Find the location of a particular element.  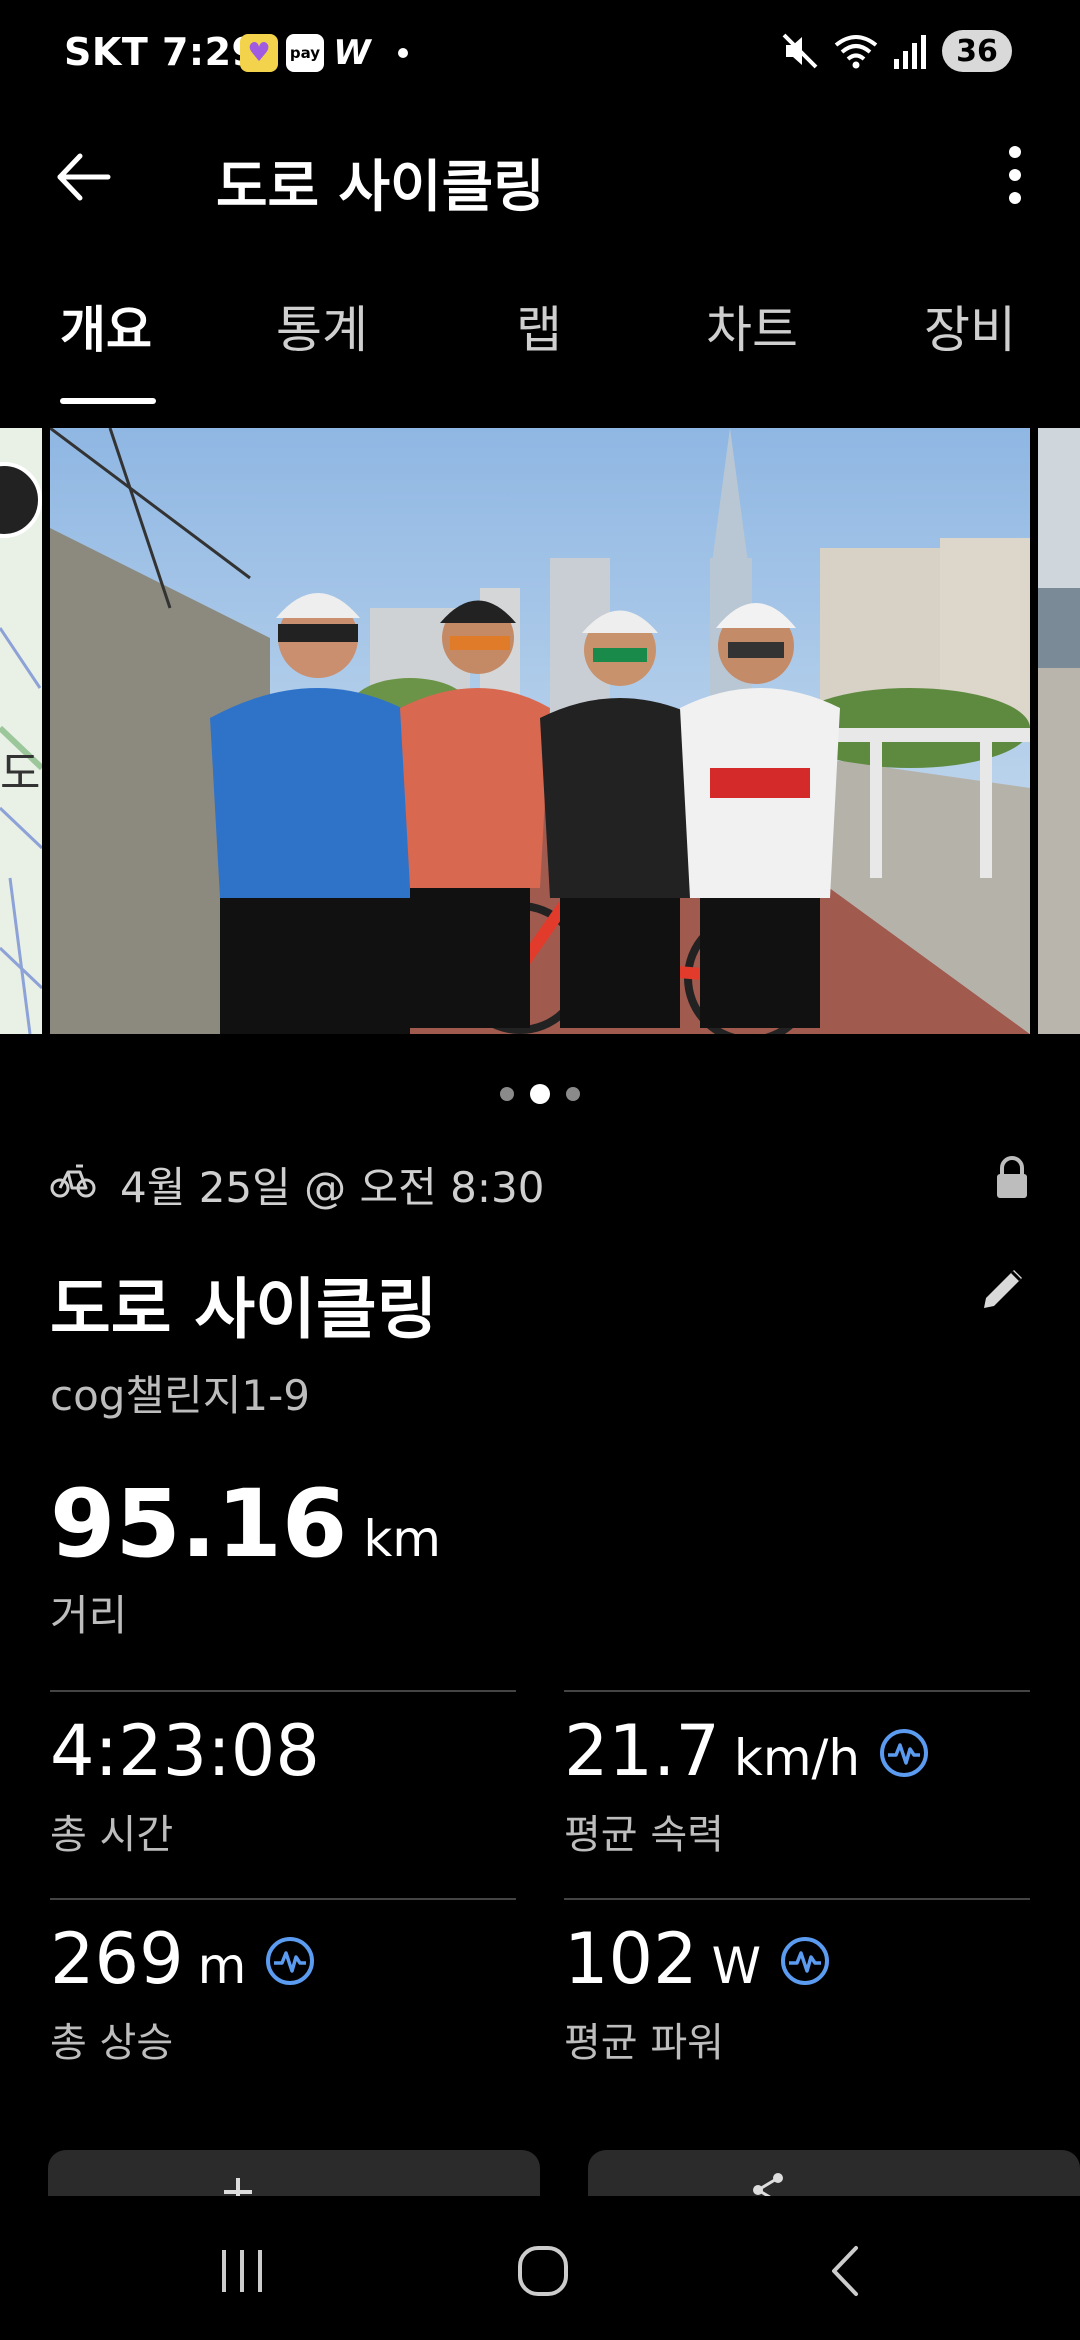

activity-description: cog챌린지1-9 is located at coordinates (180, 1395).